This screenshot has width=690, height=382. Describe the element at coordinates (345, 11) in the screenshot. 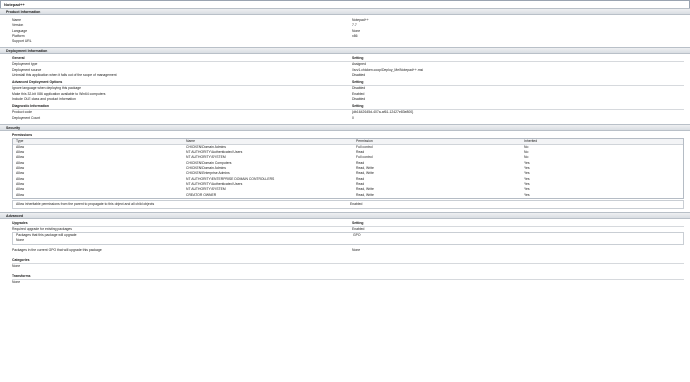

I see `product-information-header: Product Information` at that location.